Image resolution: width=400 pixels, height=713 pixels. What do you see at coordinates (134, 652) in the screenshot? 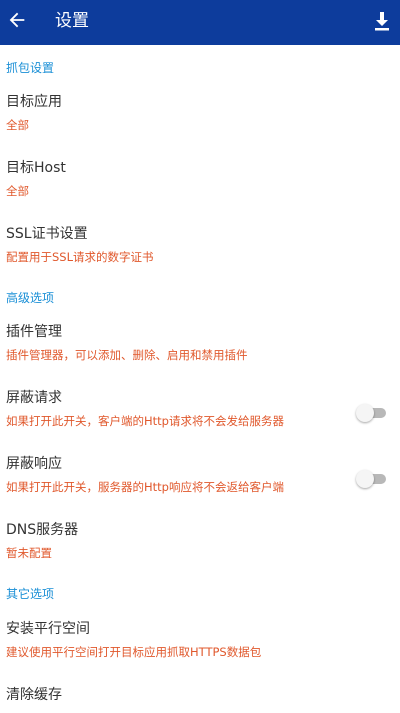
I see `setting-subtitle: 建议使用平行空间打开目标应用抓取HTTPS数据包` at bounding box center [134, 652].